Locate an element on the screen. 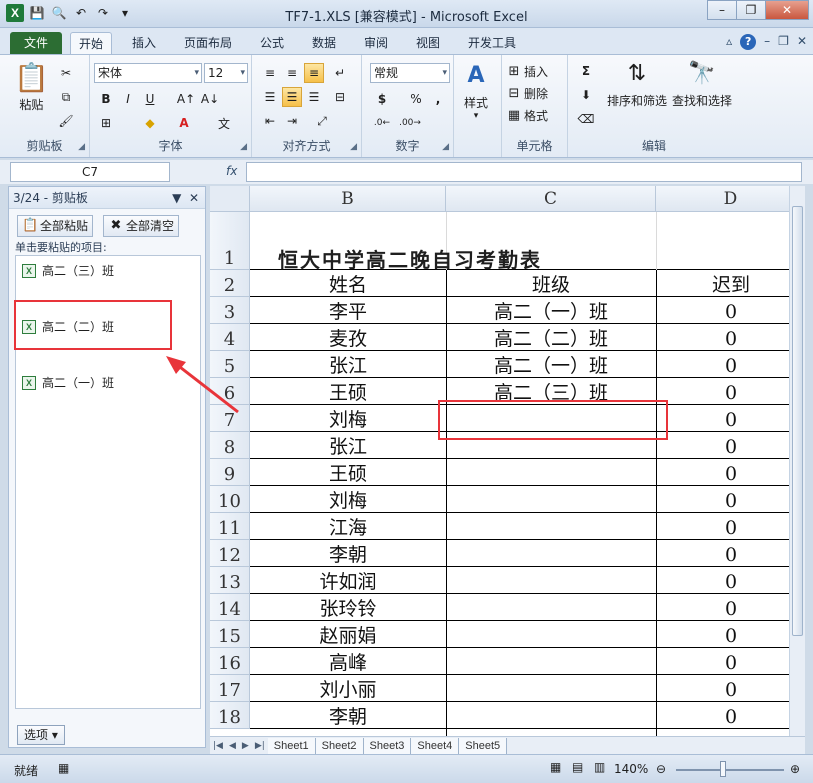  row-header: 6 is located at coordinates (230, 391).